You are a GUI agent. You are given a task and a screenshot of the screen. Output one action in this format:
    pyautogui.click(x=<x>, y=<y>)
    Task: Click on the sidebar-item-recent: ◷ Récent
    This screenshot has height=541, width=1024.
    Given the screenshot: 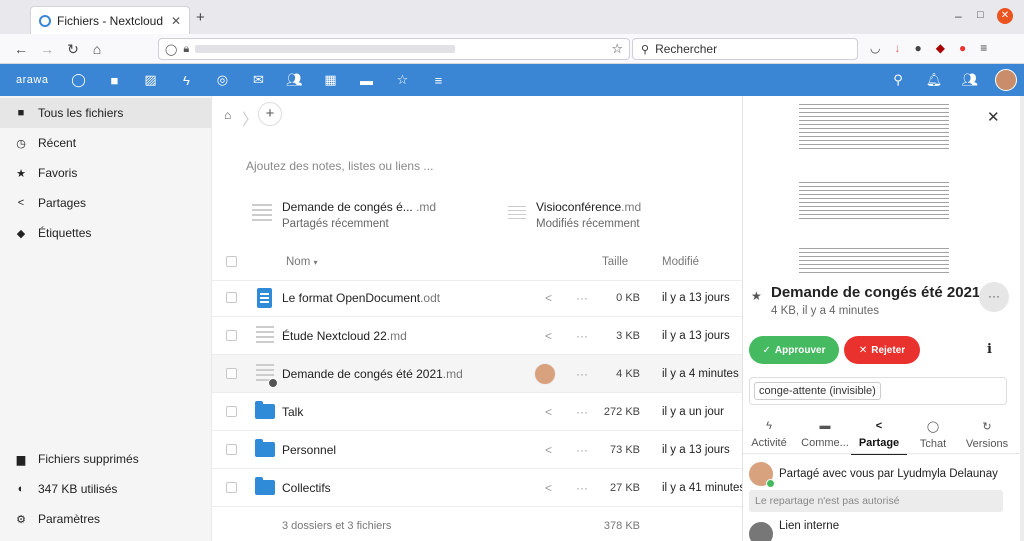 What is the action you would take?
    pyautogui.click(x=106, y=143)
    